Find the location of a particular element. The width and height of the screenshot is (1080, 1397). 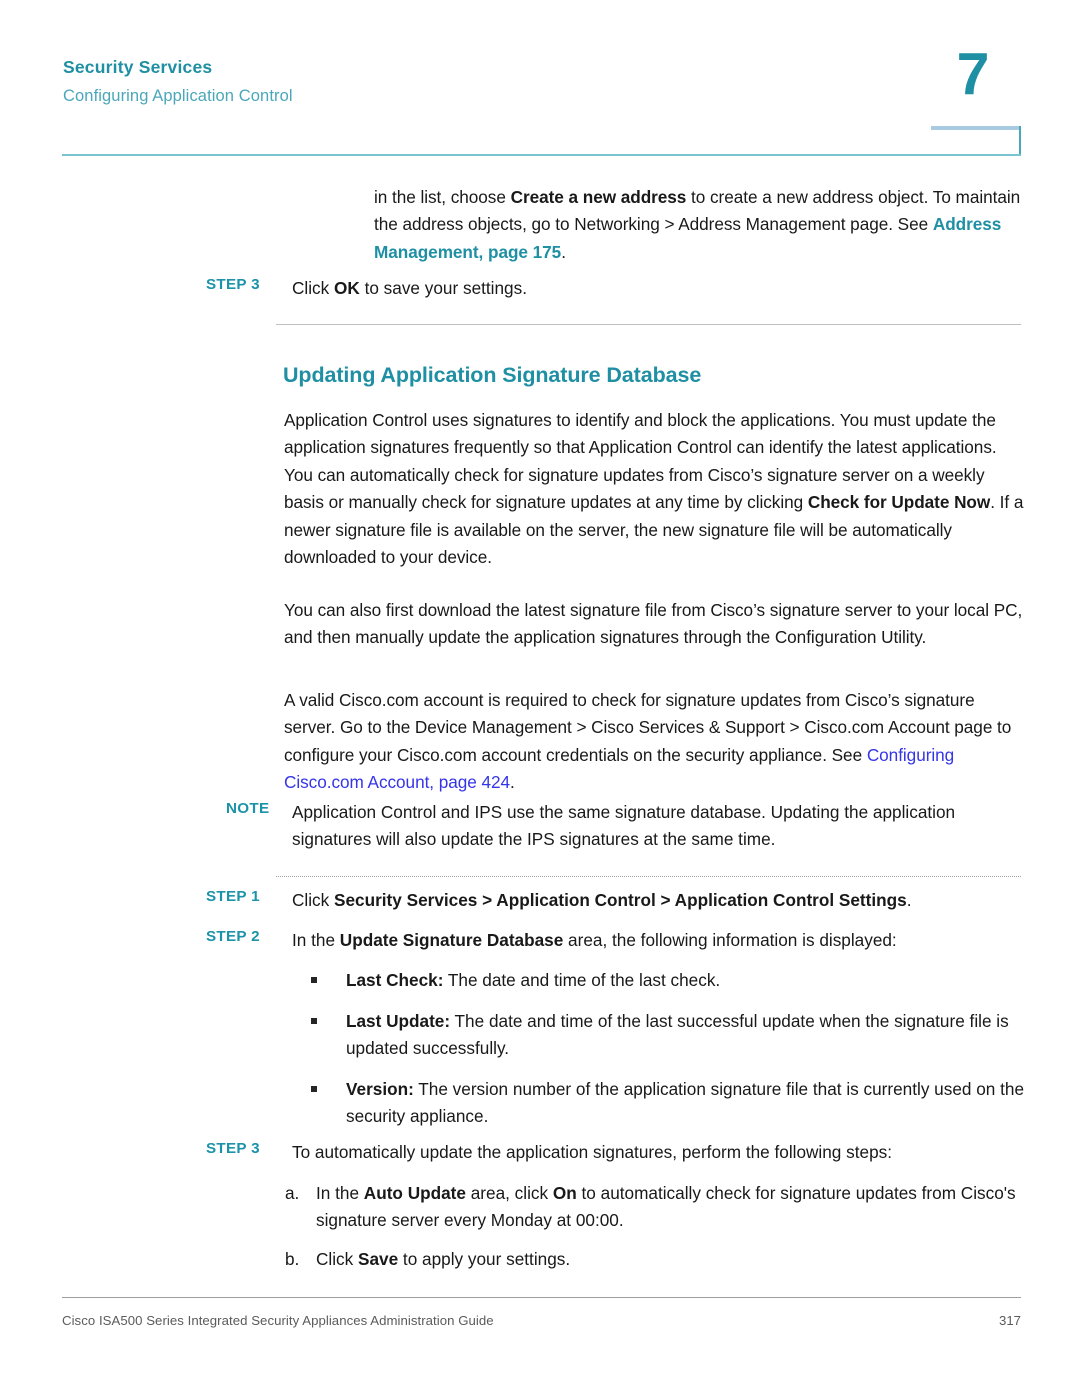

header-box-right-bar is located at coordinates (1020, 141).